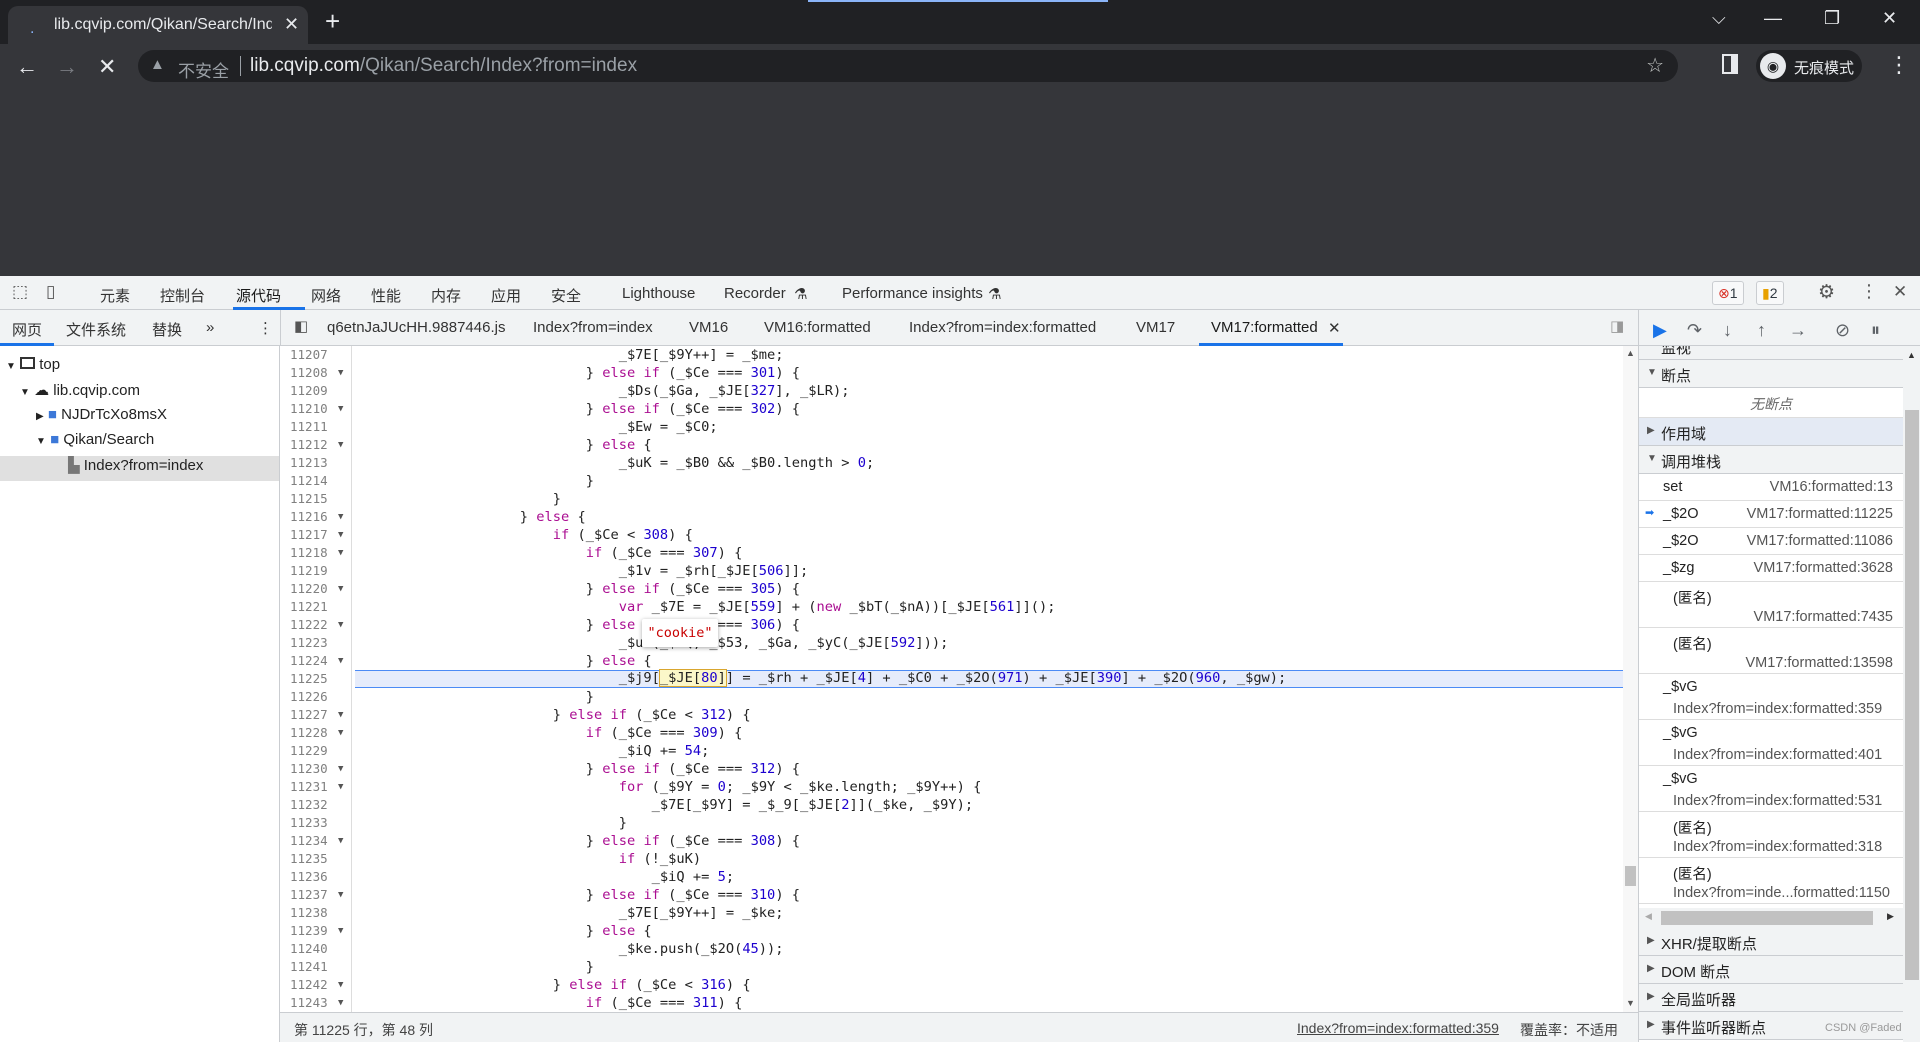 This screenshot has width=1920, height=1042. What do you see at coordinates (316, 409) in the screenshot?
I see `line-number: 11210 ▼` at bounding box center [316, 409].